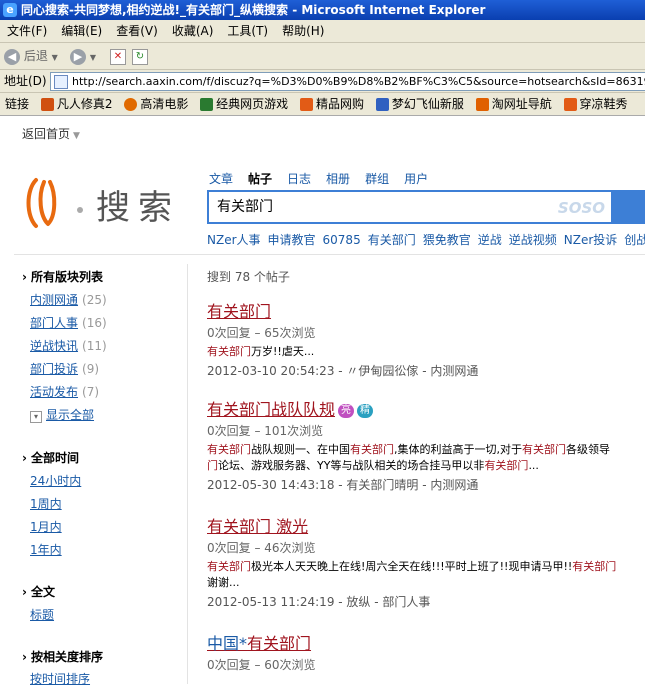 The width and height of the screenshot is (645, 687). What do you see at coordinates (332, 104) in the screenshot?
I see `link-item: 精品网购` at bounding box center [332, 104].